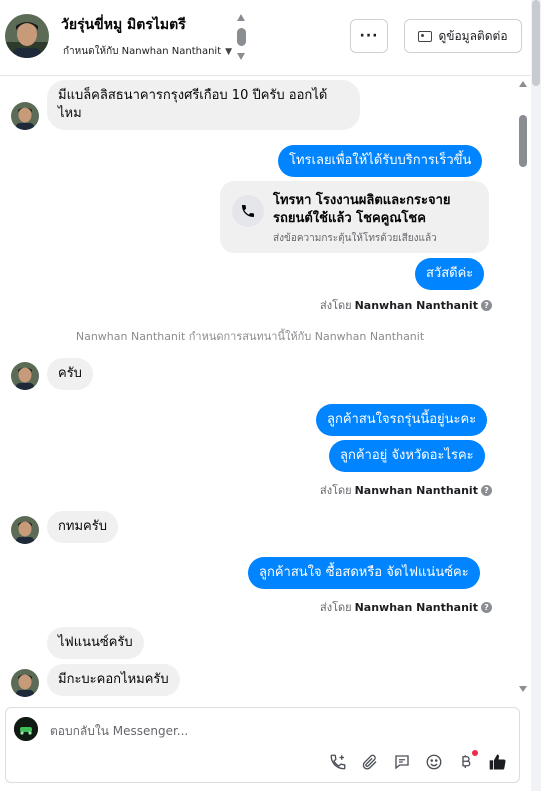 The height and width of the screenshot is (791, 541). What do you see at coordinates (241, 56) in the screenshot?
I see `arrow-down-icon` at bounding box center [241, 56].